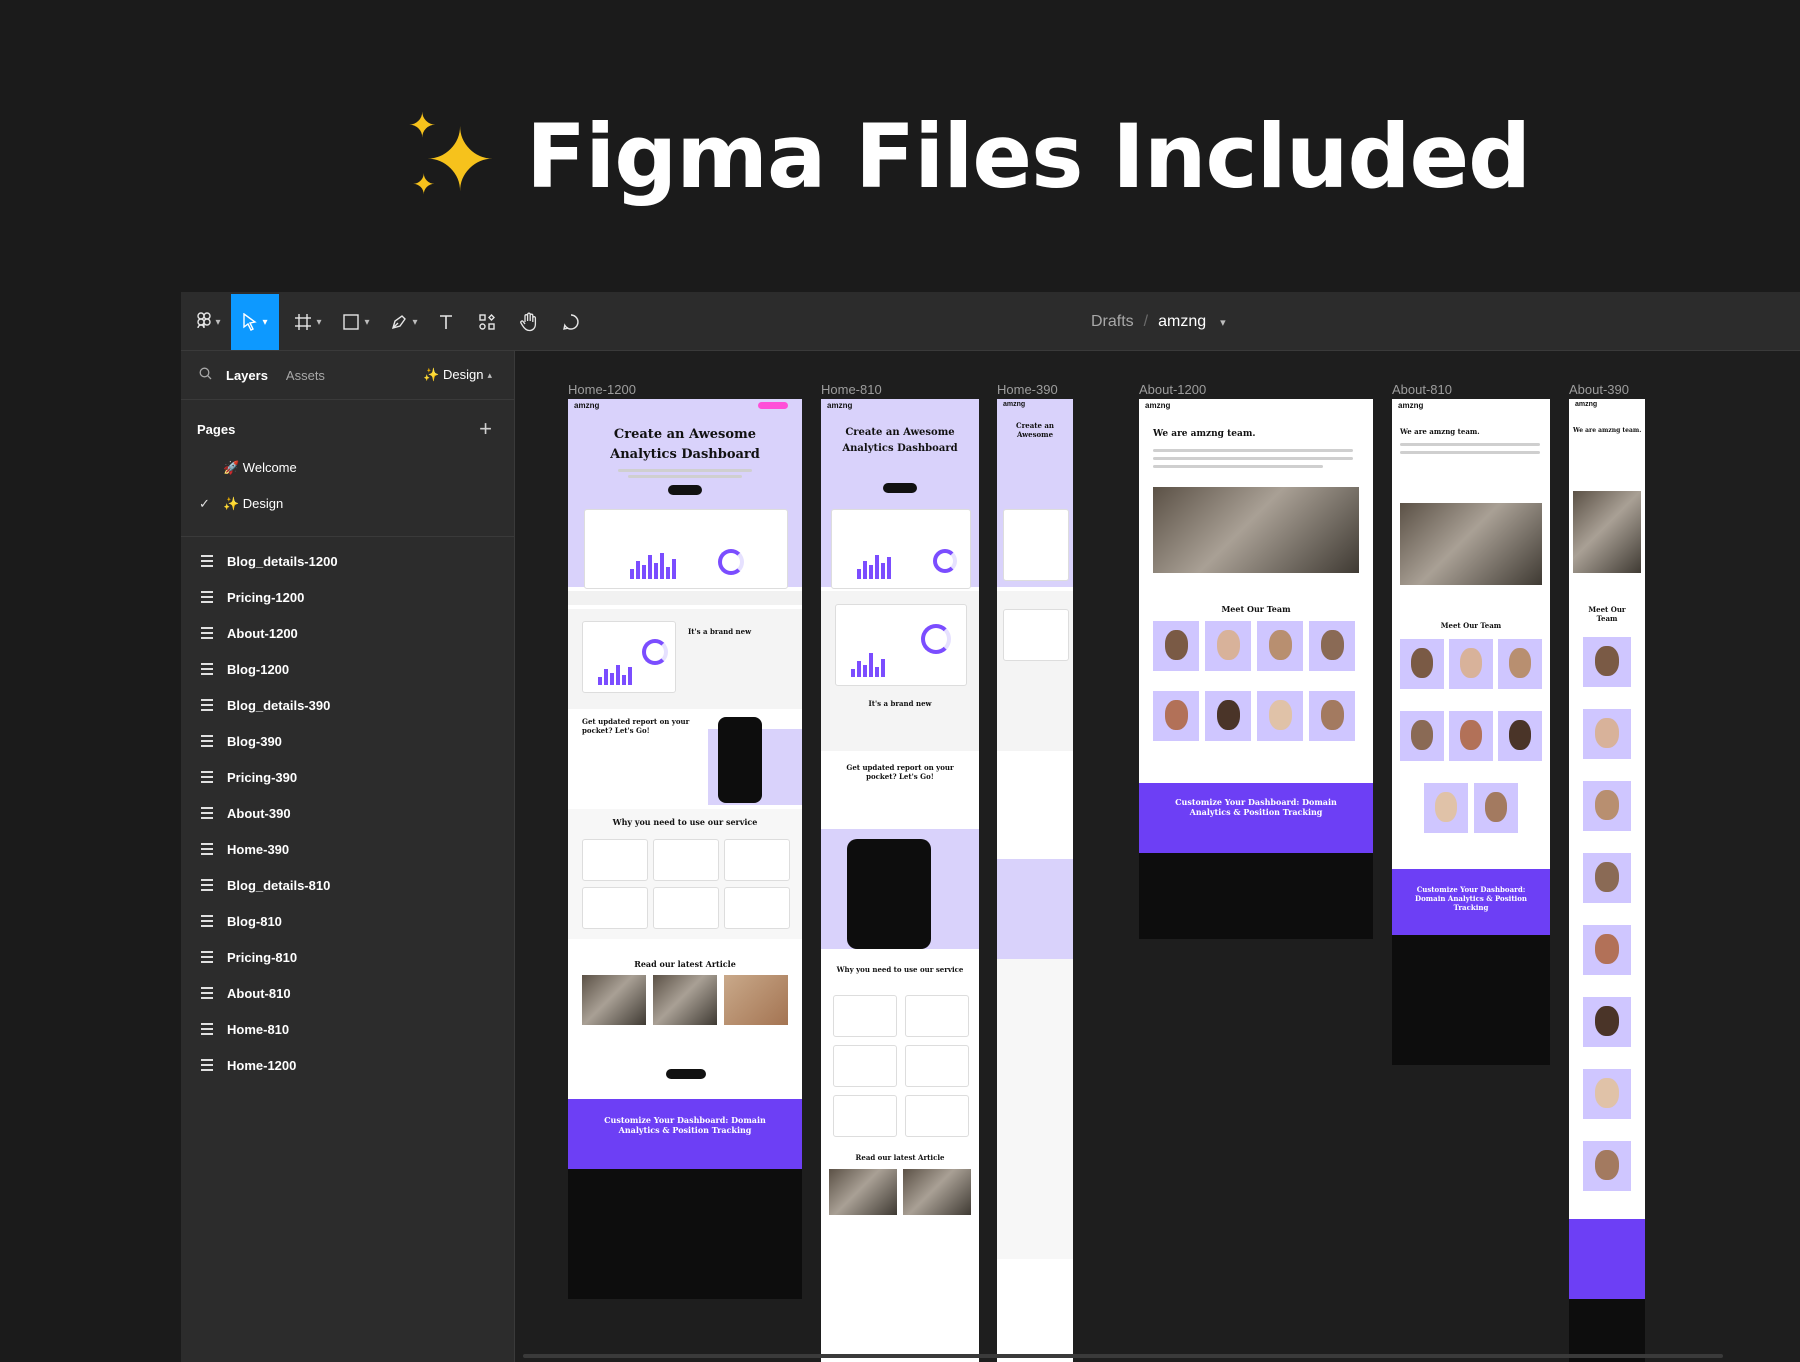  Describe the element at coordinates (347, 536) in the screenshot. I see `sidebar-divider` at that location.